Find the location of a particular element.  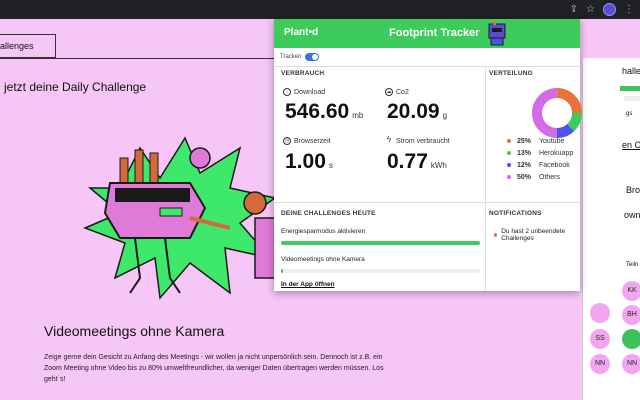

metric-number: 0.77 is located at coordinates (407, 161).